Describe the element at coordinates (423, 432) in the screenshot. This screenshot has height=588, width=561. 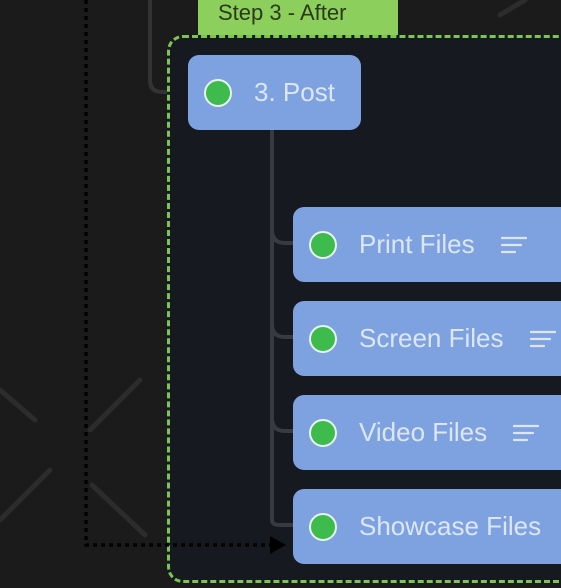
I see `node-label: Video Files` at that location.